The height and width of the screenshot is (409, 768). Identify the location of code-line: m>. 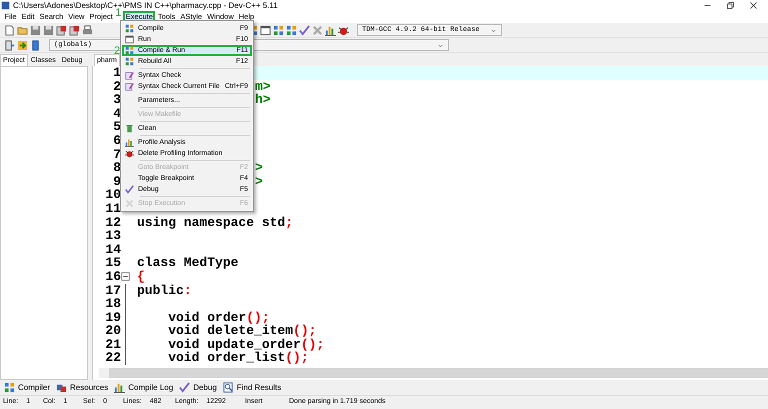
(263, 87).